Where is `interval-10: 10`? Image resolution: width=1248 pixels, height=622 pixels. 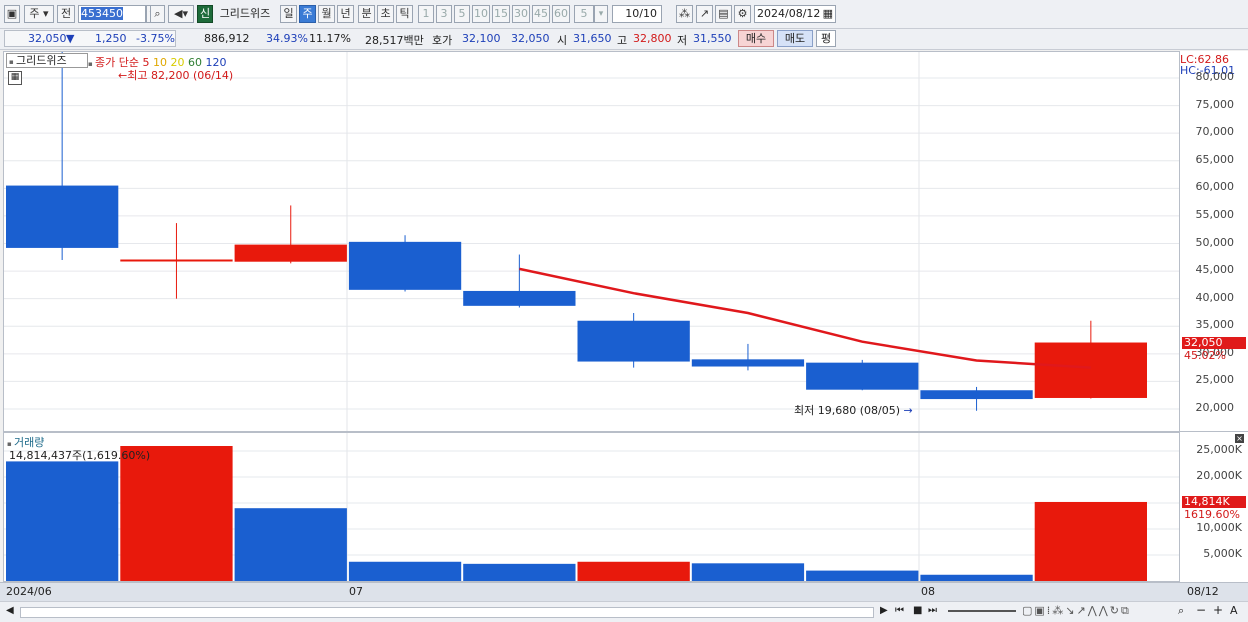
interval-10: 10 is located at coordinates (481, 14).